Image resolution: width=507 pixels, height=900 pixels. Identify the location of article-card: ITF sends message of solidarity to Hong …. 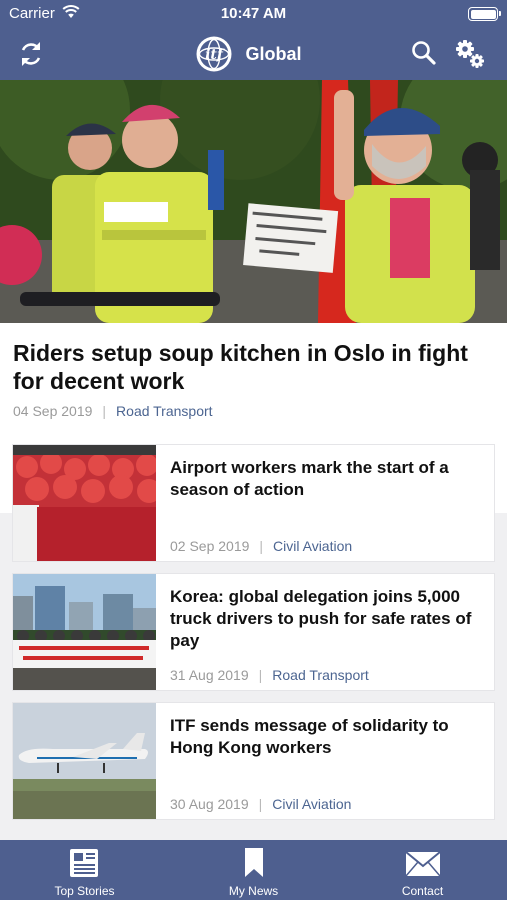
(253, 761).